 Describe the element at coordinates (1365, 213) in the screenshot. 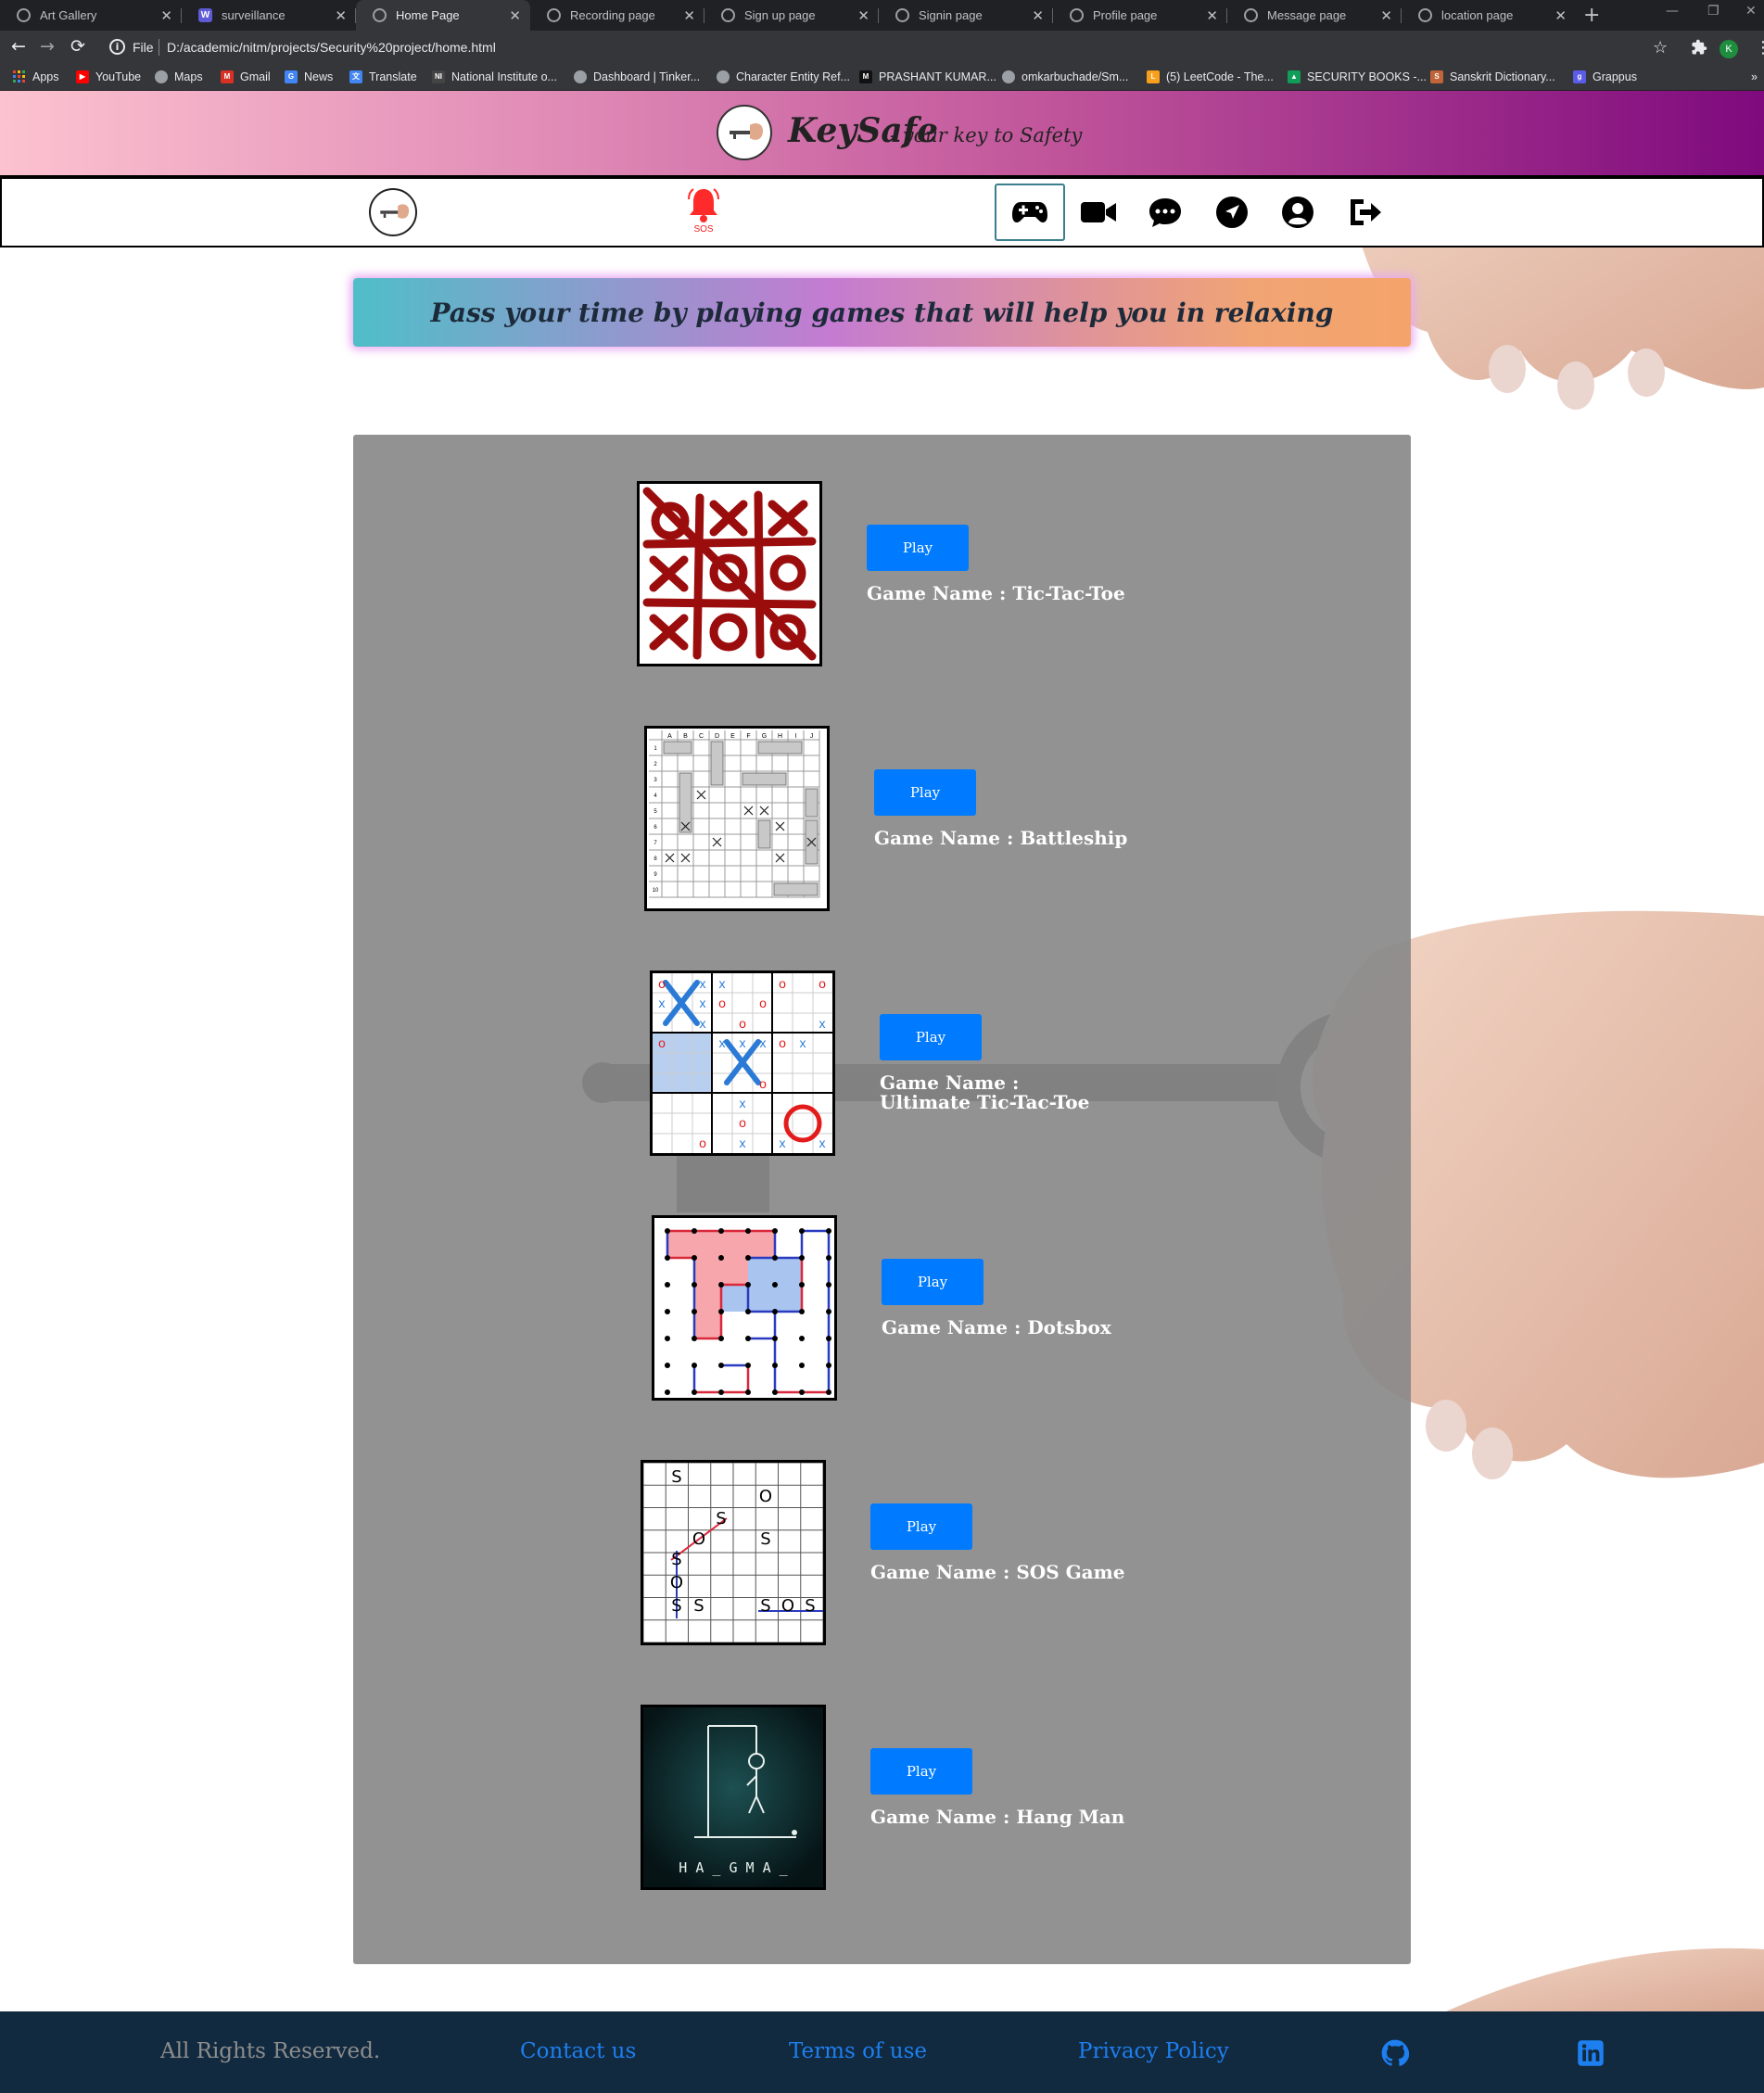

I see `nav-logout-button` at that location.